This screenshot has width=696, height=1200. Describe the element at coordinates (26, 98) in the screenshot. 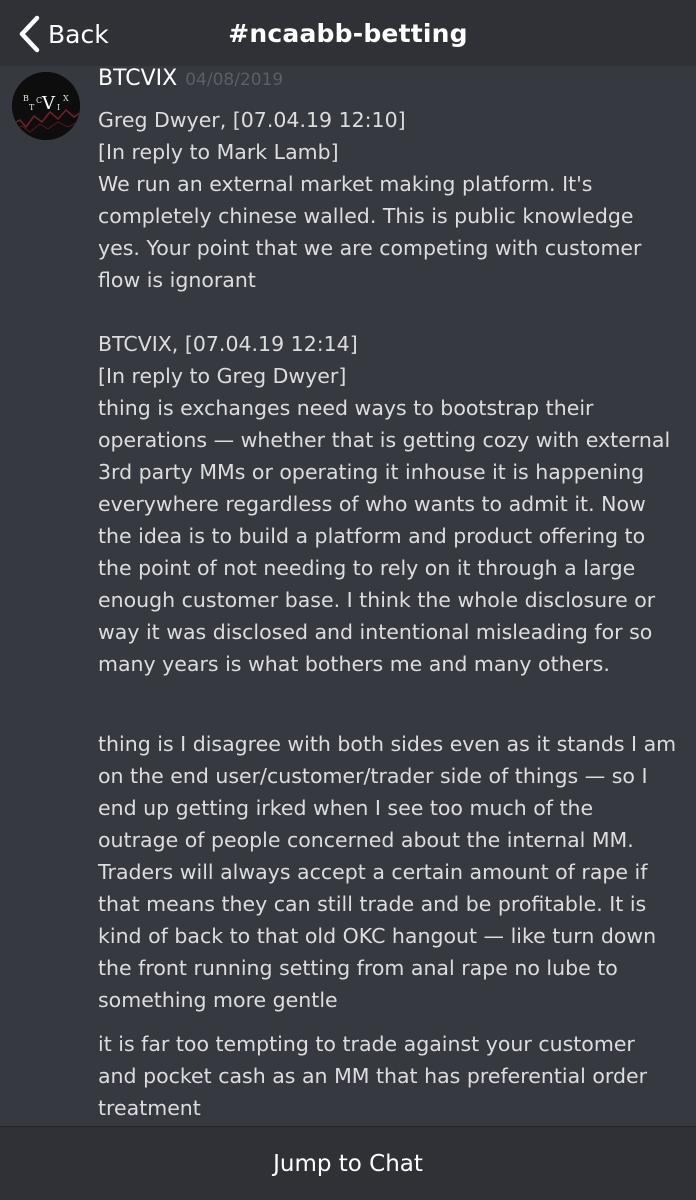

I see `logo-letter-b: B` at that location.